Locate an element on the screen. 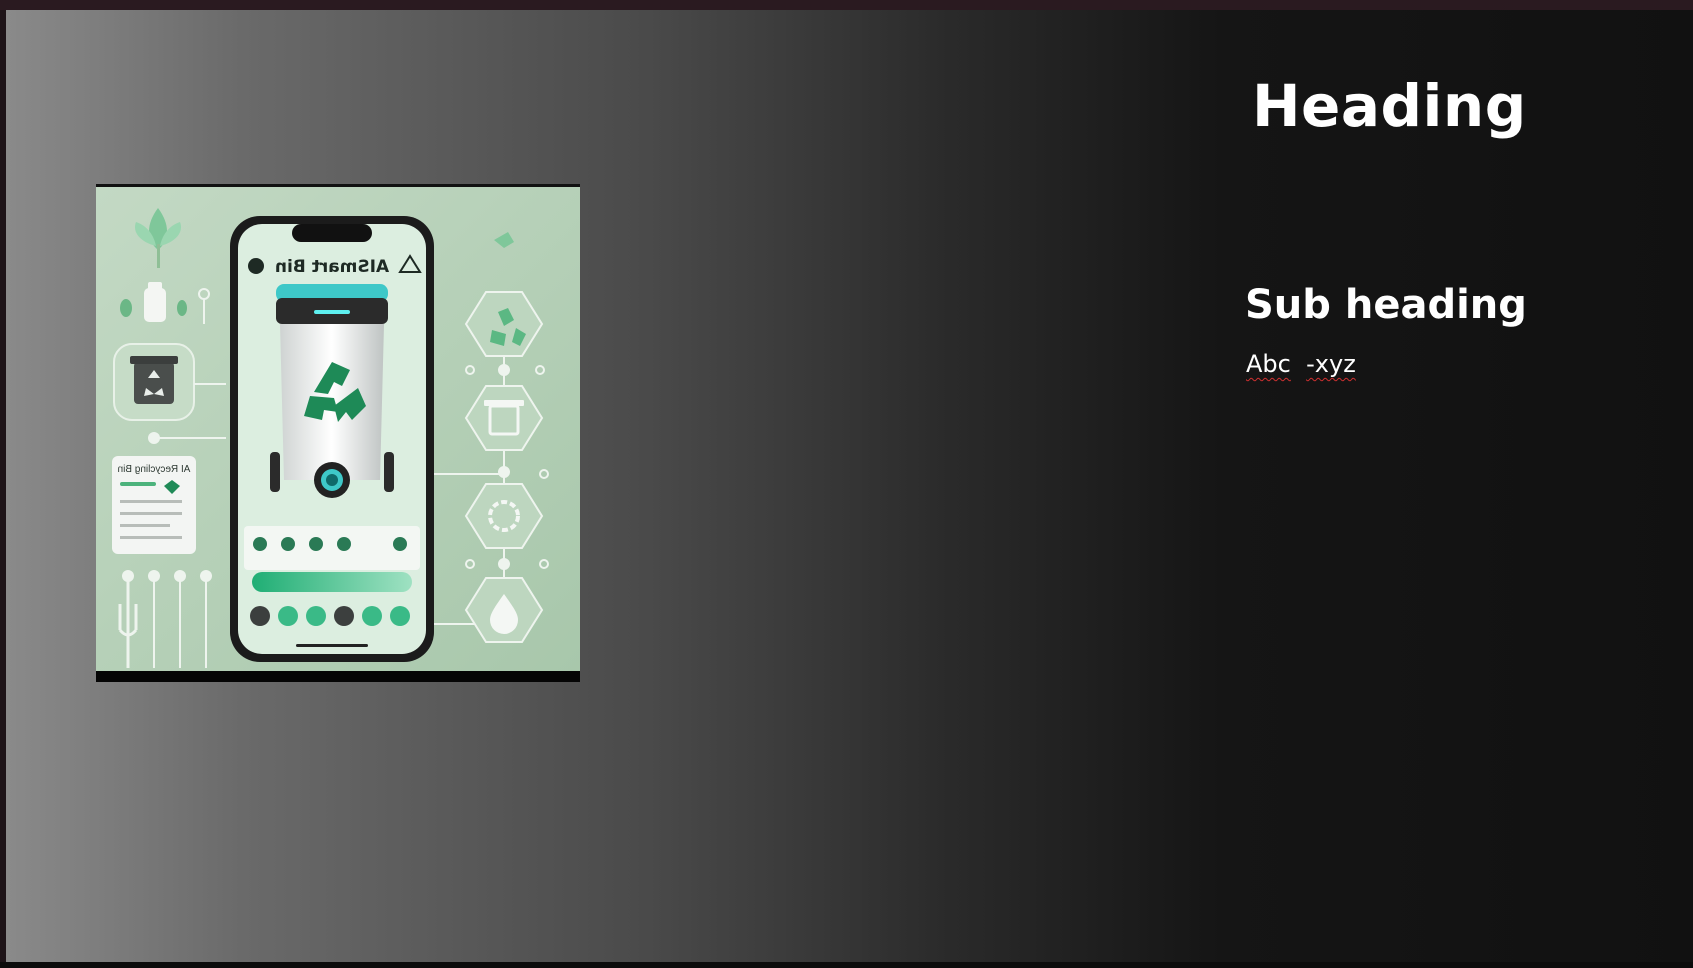 This screenshot has width=1693, height=968. window-bottom-strip is located at coordinates (846, 965).